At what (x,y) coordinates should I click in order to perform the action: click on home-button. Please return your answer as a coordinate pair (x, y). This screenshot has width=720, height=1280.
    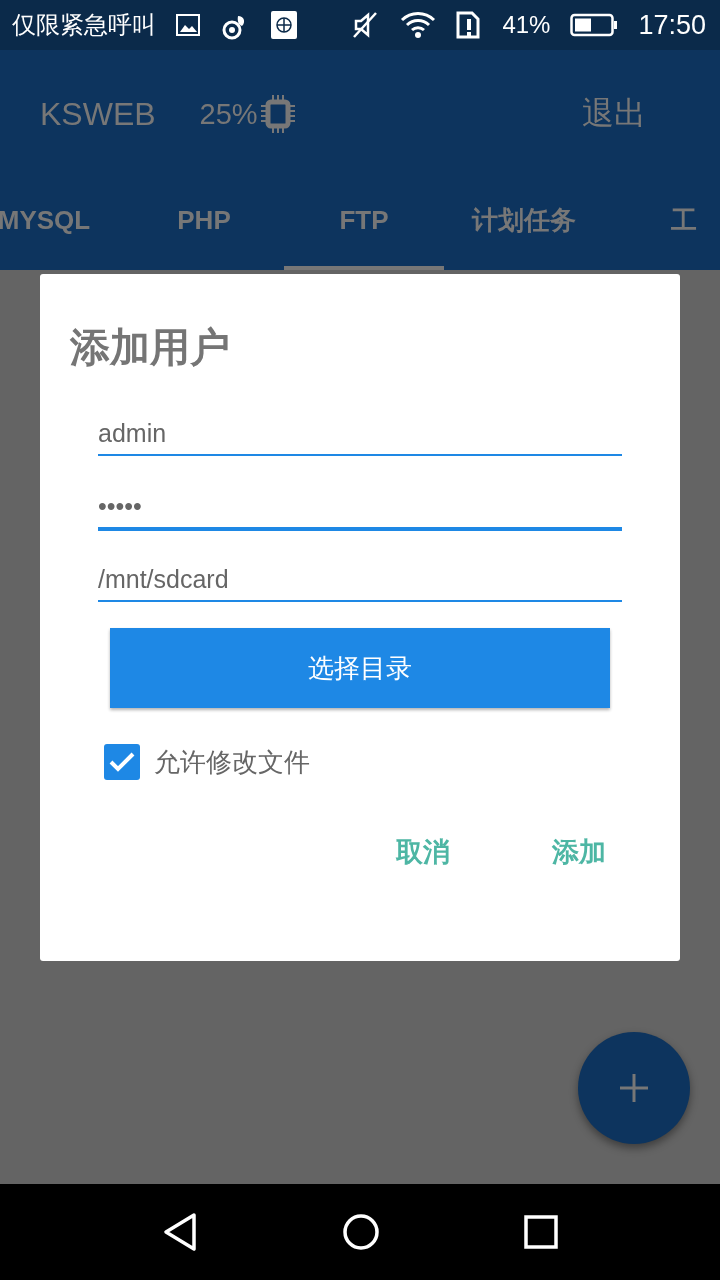
    Looking at the image, I should click on (361, 1232).